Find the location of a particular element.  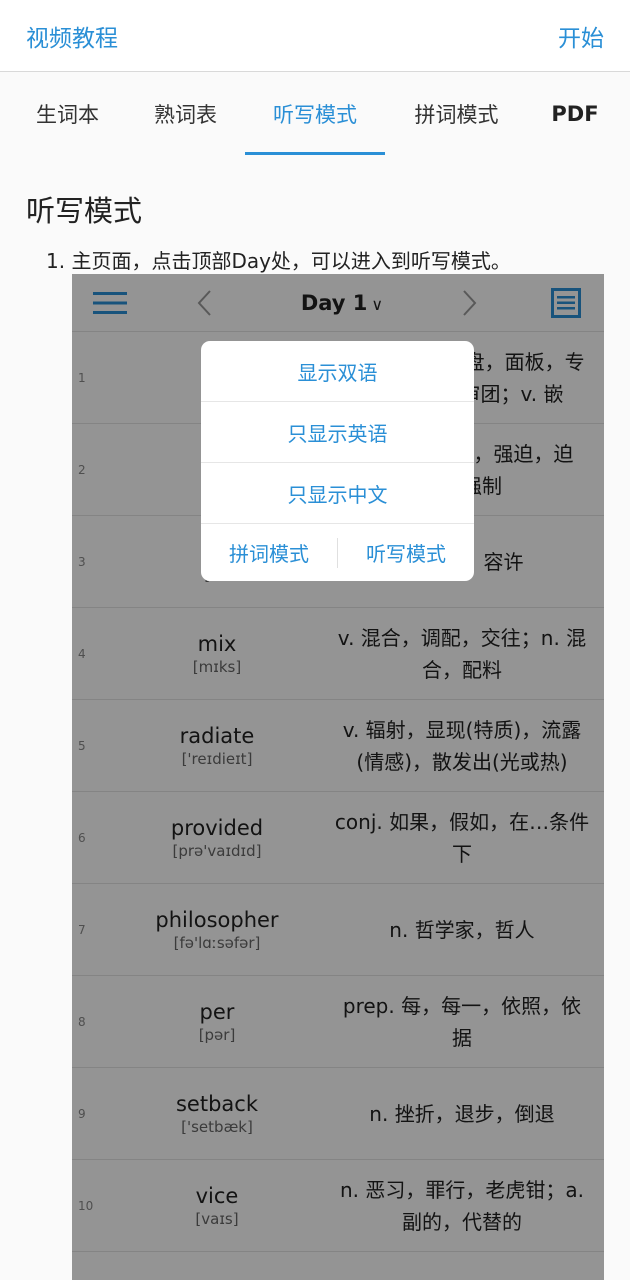

tab-bar: 生词本 熟词表 听写模式 拼词模式 PDF is located at coordinates (315, 114).